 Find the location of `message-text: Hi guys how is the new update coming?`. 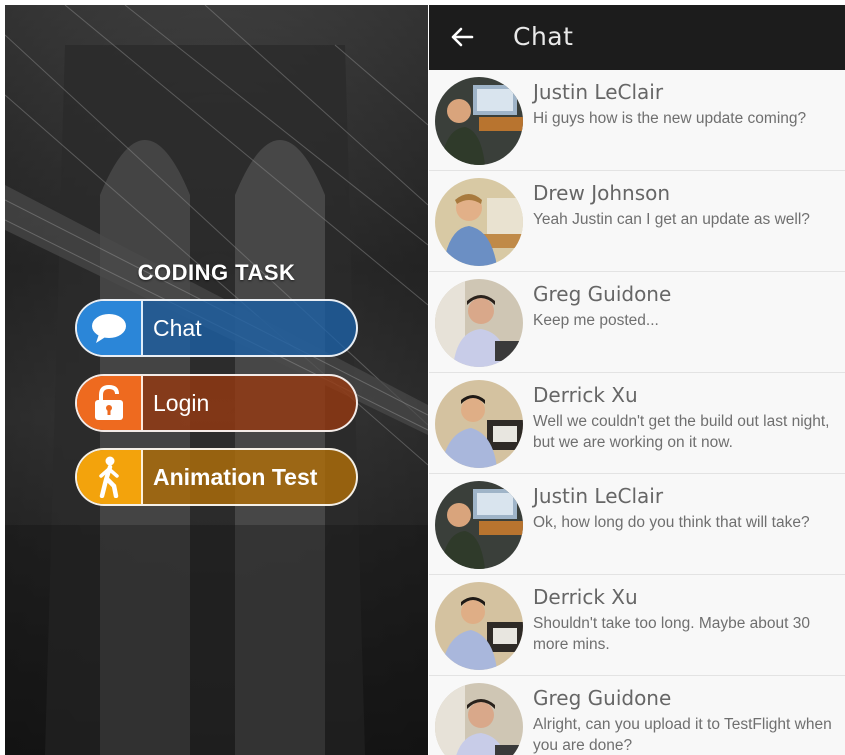

message-text: Hi guys how is the new update coming? is located at coordinates (670, 118).